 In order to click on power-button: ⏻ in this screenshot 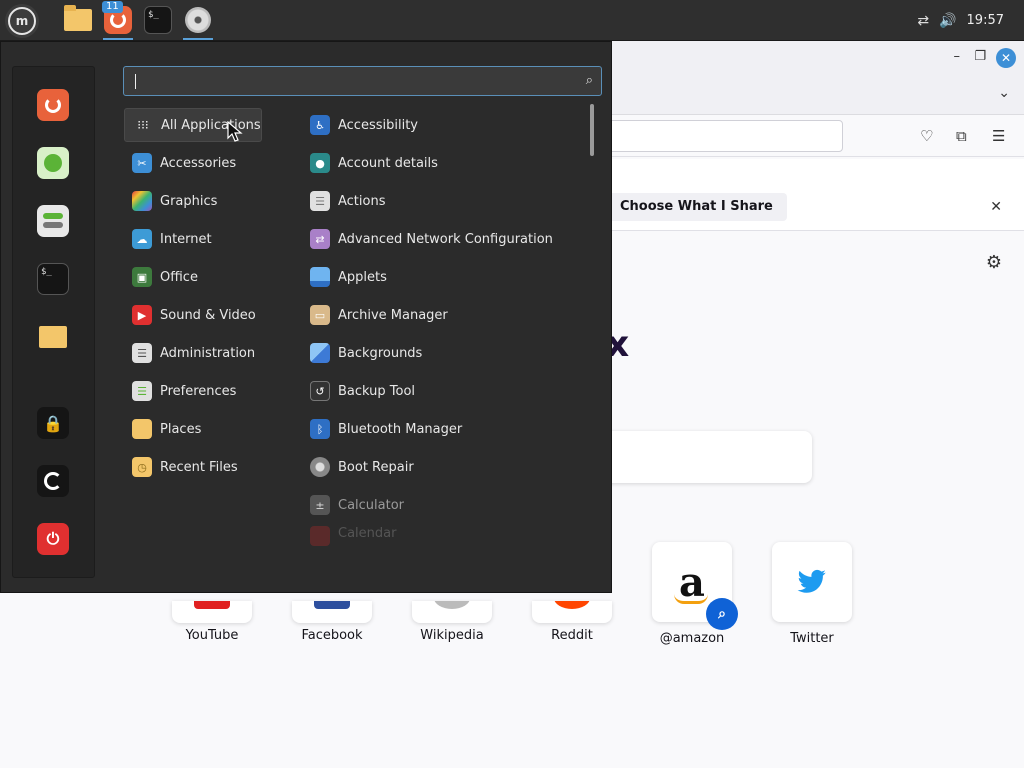, I will do `click(53, 539)`.